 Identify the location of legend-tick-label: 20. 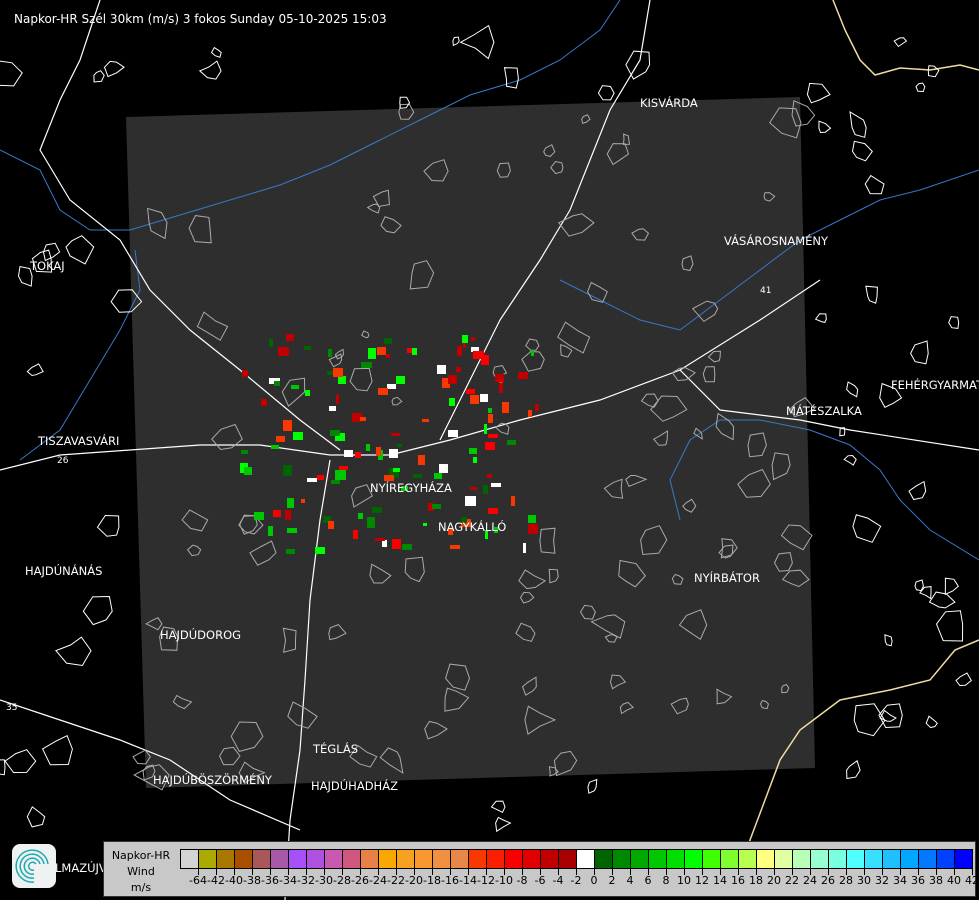
(774, 880).